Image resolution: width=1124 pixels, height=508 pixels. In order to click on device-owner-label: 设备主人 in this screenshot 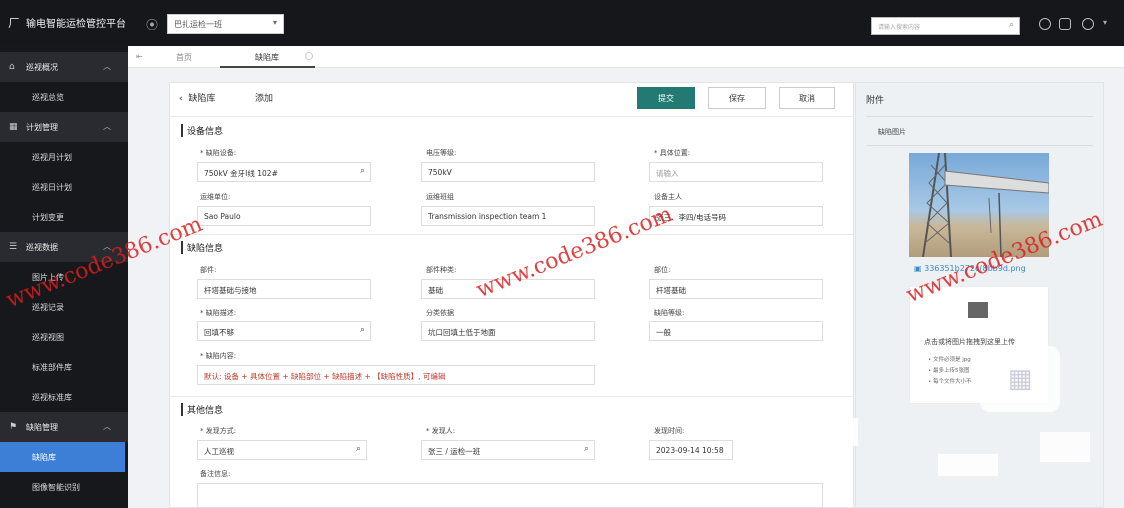, I will do `click(668, 197)`.